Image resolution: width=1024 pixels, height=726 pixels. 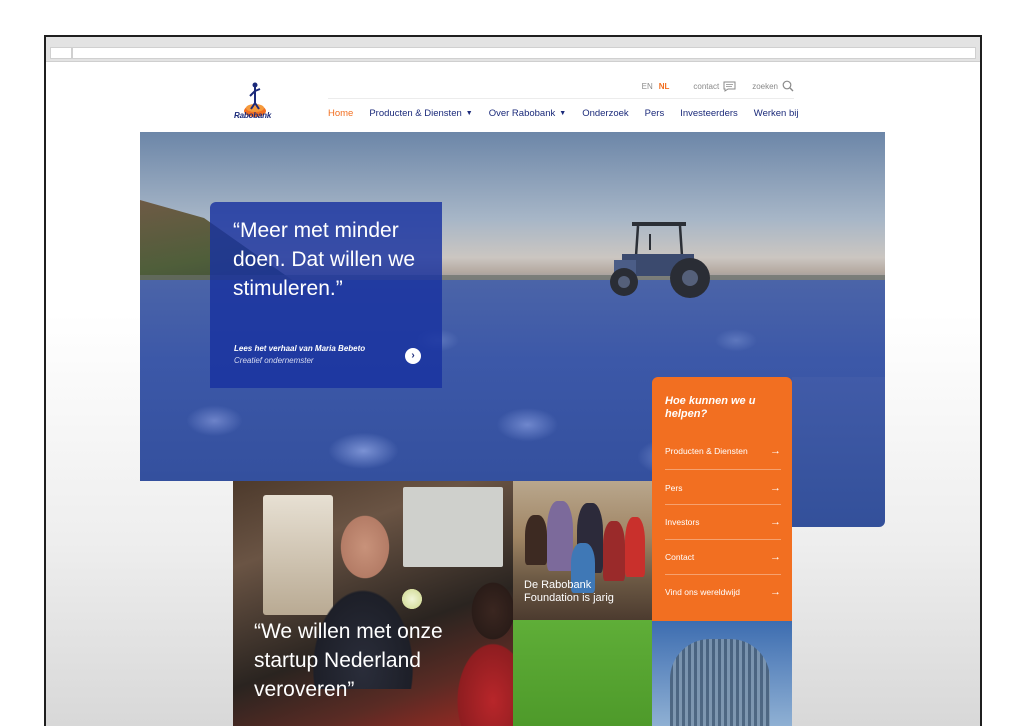 What do you see at coordinates (682, 522) in the screenshot?
I see `help-item-label: Investors` at bounding box center [682, 522].